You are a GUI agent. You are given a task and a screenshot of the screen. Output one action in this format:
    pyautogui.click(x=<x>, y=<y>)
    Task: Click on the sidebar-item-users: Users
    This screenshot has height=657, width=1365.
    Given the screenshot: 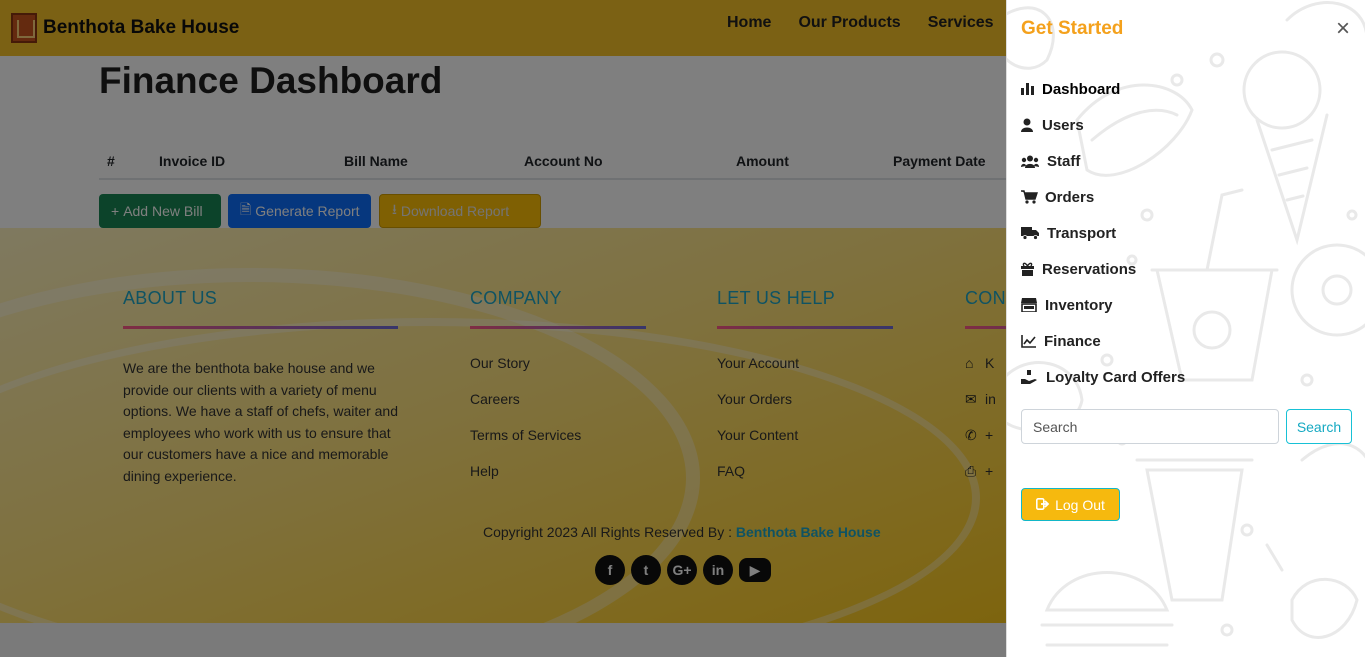 What is the action you would take?
    pyautogui.click(x=1103, y=125)
    